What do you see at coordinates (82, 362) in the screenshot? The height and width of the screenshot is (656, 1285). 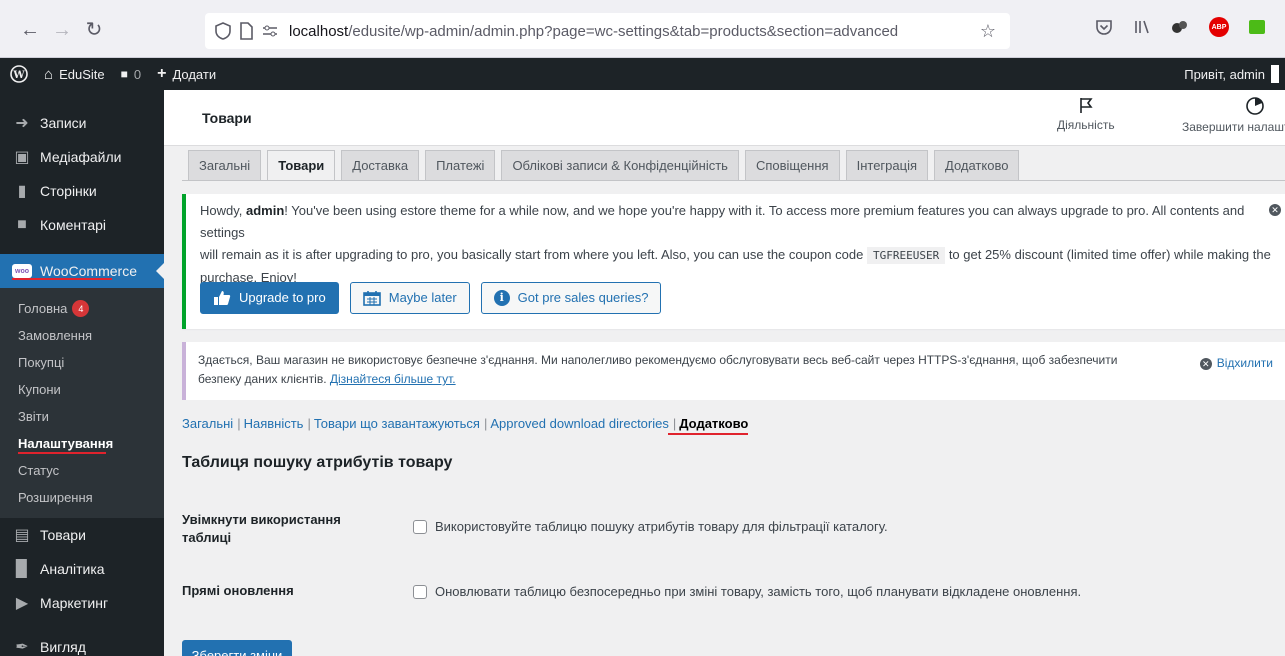 I see `submenu-customers: Покупці` at bounding box center [82, 362].